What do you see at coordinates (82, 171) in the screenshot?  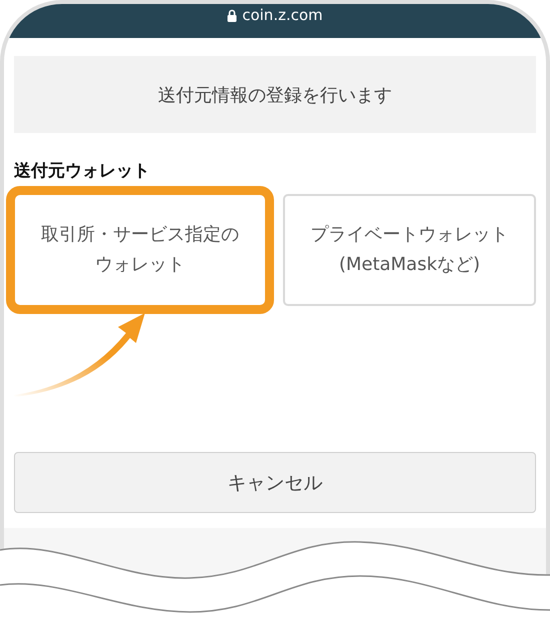 I see `section-label: 送付元ウォレット` at bounding box center [82, 171].